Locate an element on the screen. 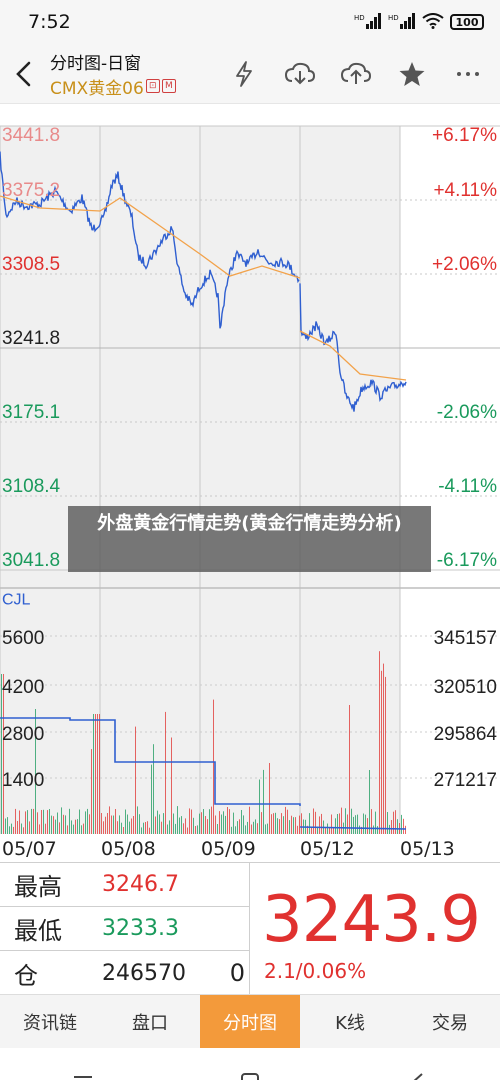  price-tick-label: 3308.5 is located at coordinates (31, 264).